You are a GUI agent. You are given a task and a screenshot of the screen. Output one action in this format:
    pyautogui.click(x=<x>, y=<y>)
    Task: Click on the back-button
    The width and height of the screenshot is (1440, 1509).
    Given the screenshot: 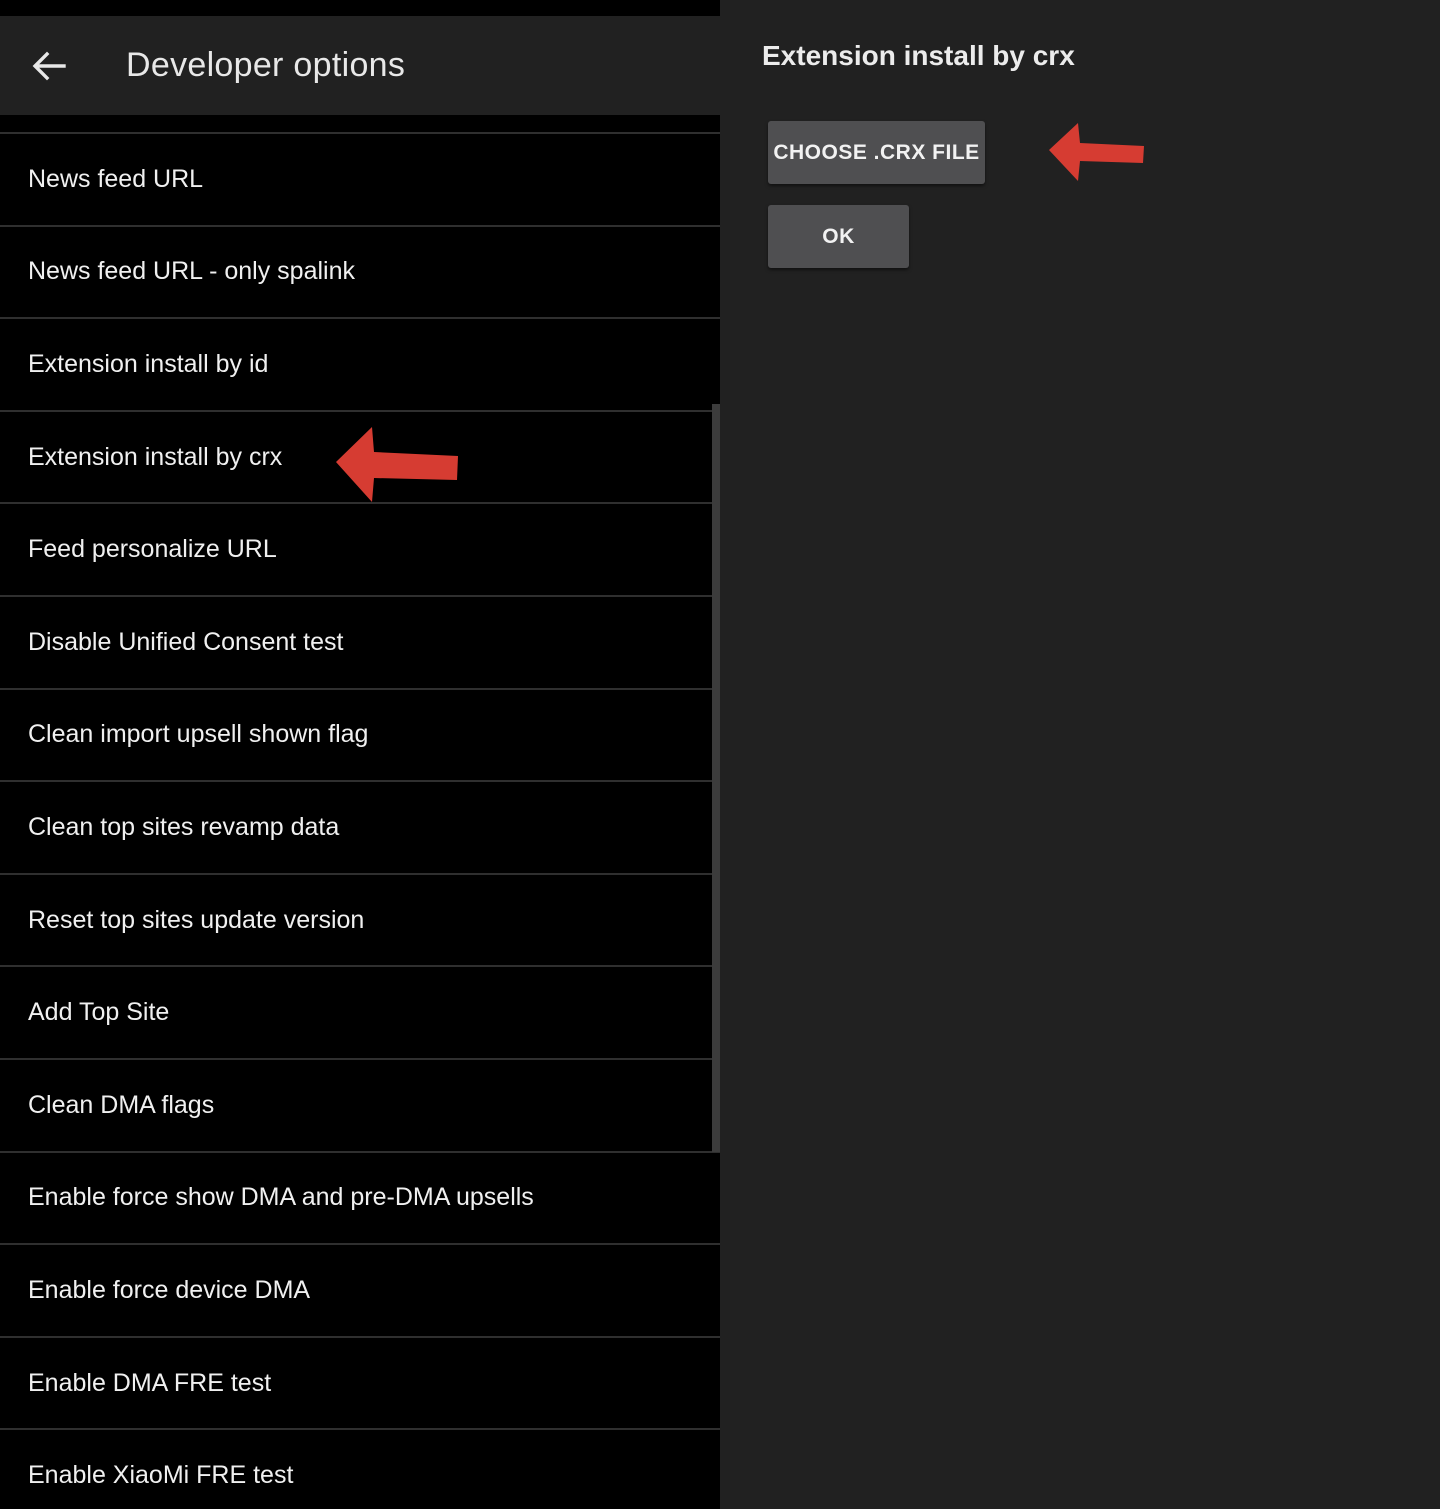 What is the action you would take?
    pyautogui.click(x=49, y=66)
    